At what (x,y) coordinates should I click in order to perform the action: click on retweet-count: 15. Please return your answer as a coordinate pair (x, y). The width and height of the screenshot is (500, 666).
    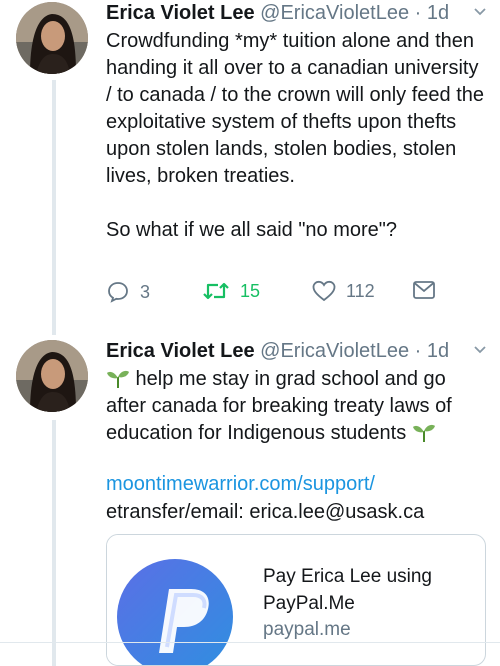
    Looking at the image, I should click on (250, 290).